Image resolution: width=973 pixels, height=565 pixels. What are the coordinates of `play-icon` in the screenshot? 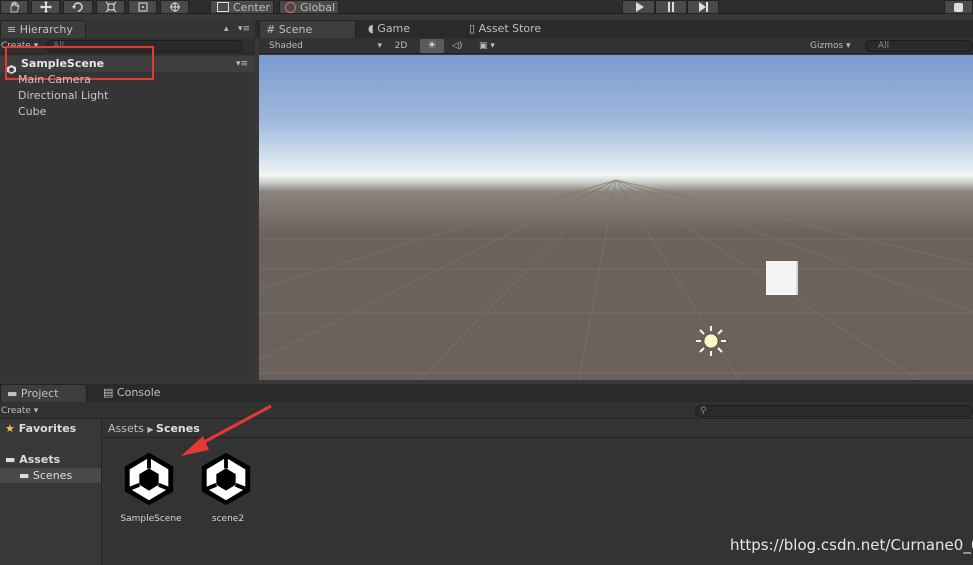 It's located at (639, 7).